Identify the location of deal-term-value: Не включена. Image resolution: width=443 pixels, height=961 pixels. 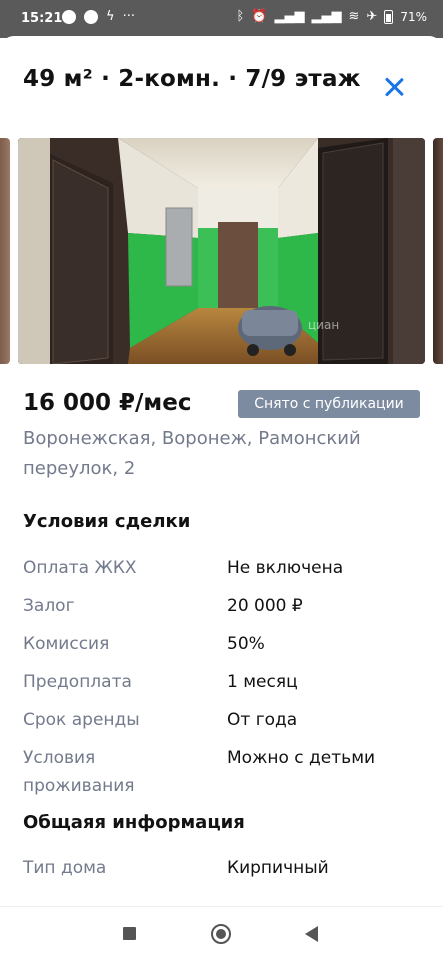
(285, 568).